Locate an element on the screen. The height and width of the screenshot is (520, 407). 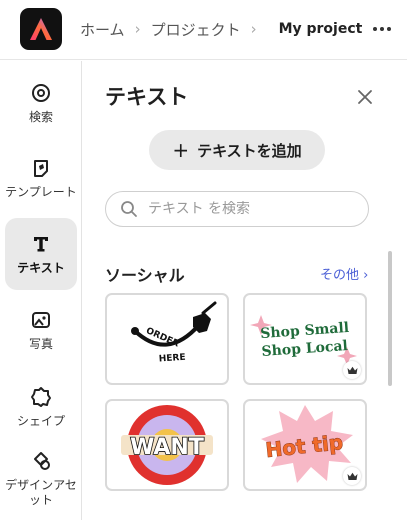
rail-item-templates: テンプレート is located at coordinates (41, 178).